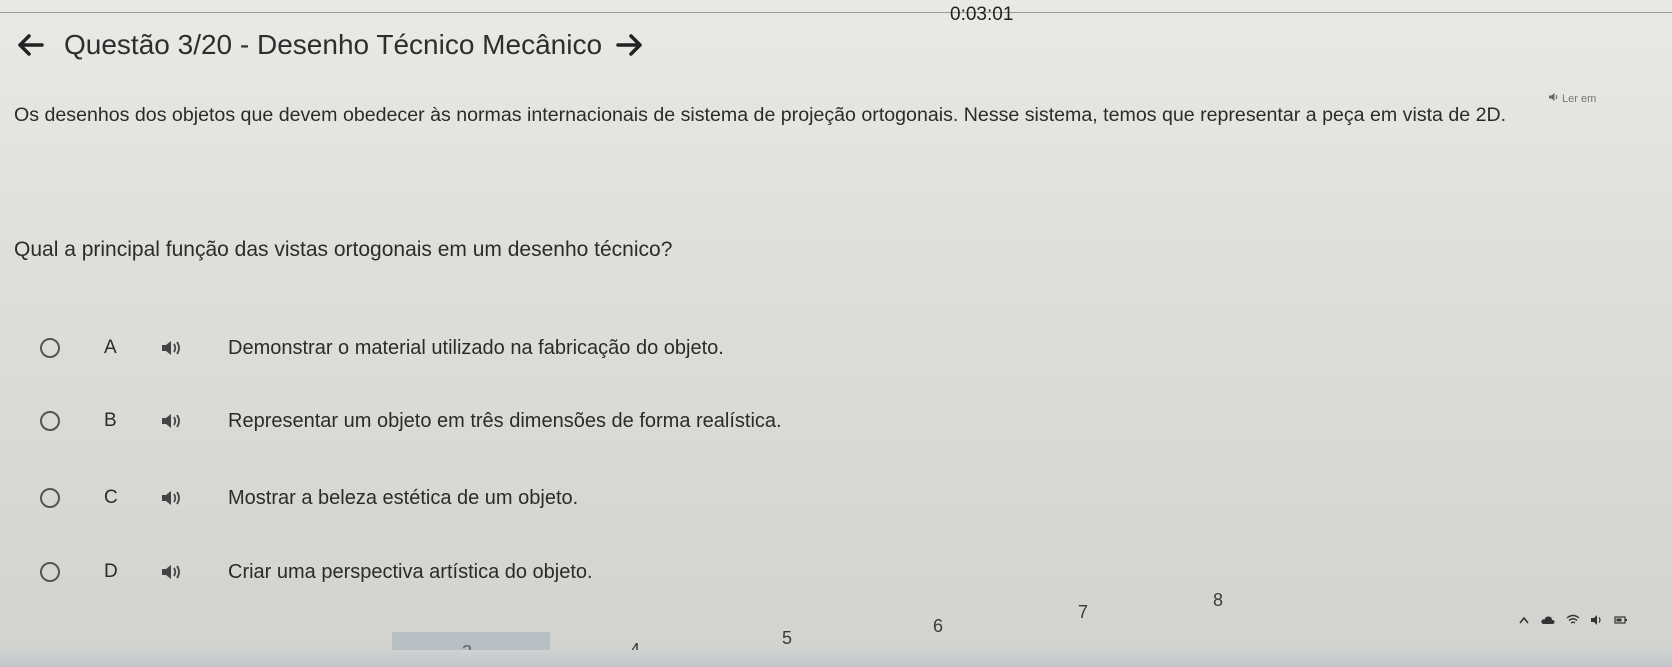 The height and width of the screenshot is (667, 1672). I want to click on page-number: 6, so click(938, 626).